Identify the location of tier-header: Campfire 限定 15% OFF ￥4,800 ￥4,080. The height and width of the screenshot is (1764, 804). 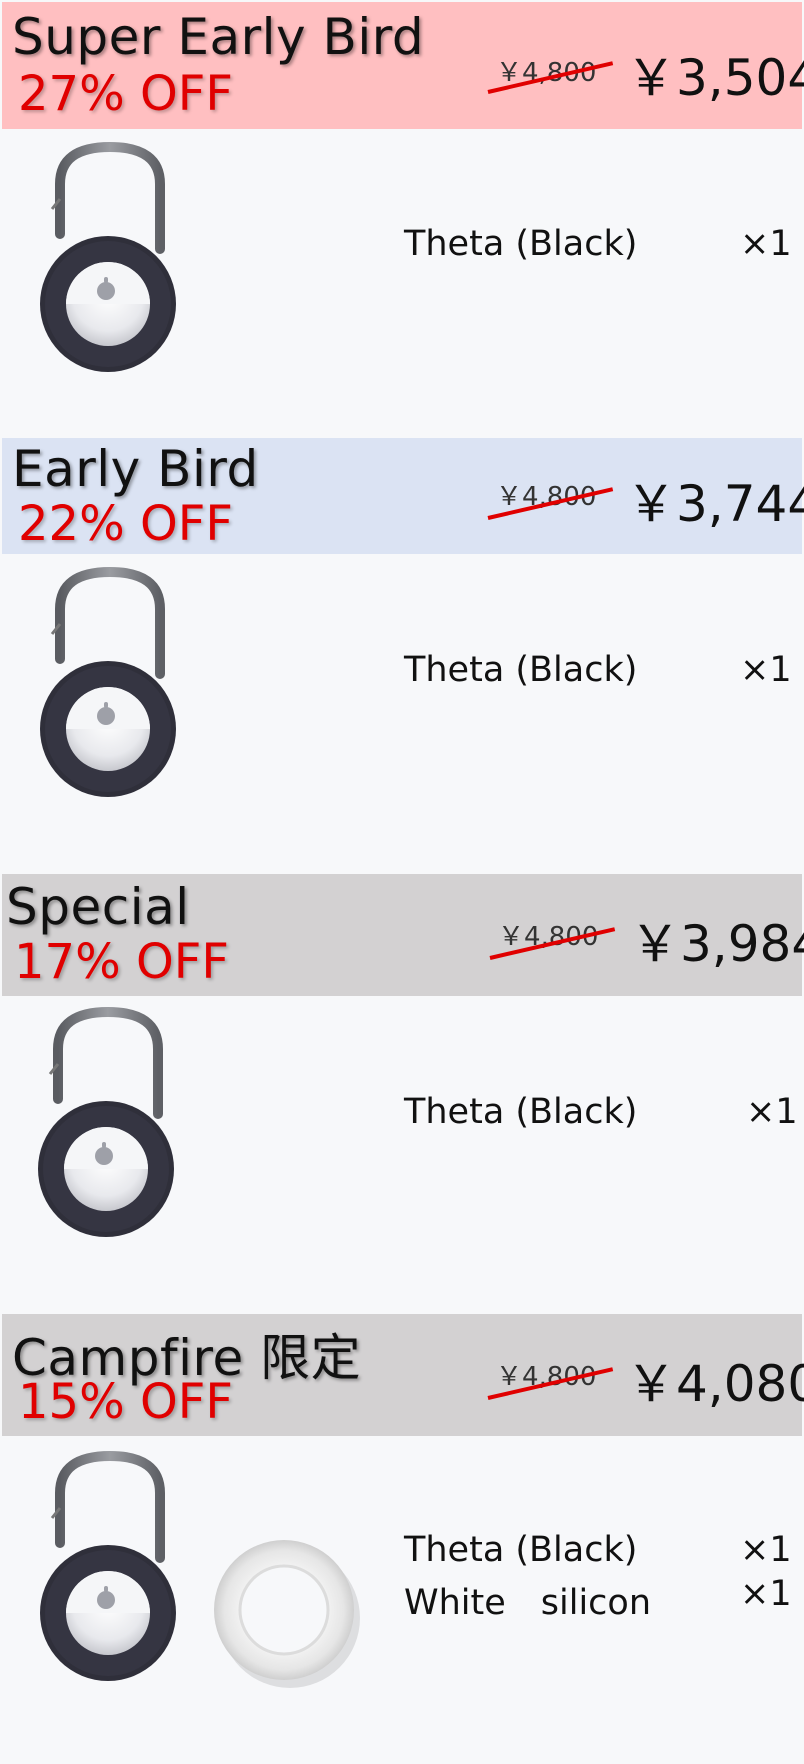
(403, 1375).